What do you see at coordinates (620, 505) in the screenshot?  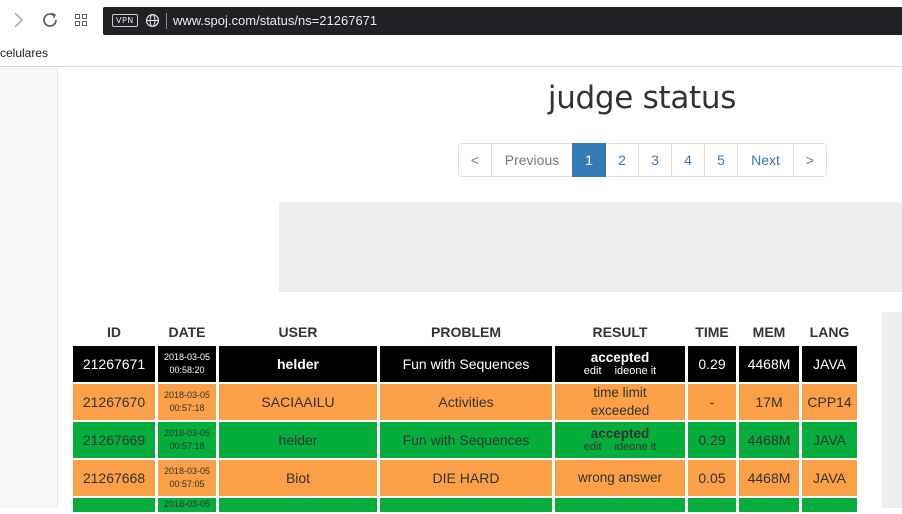 I see `submission-result` at bounding box center [620, 505].